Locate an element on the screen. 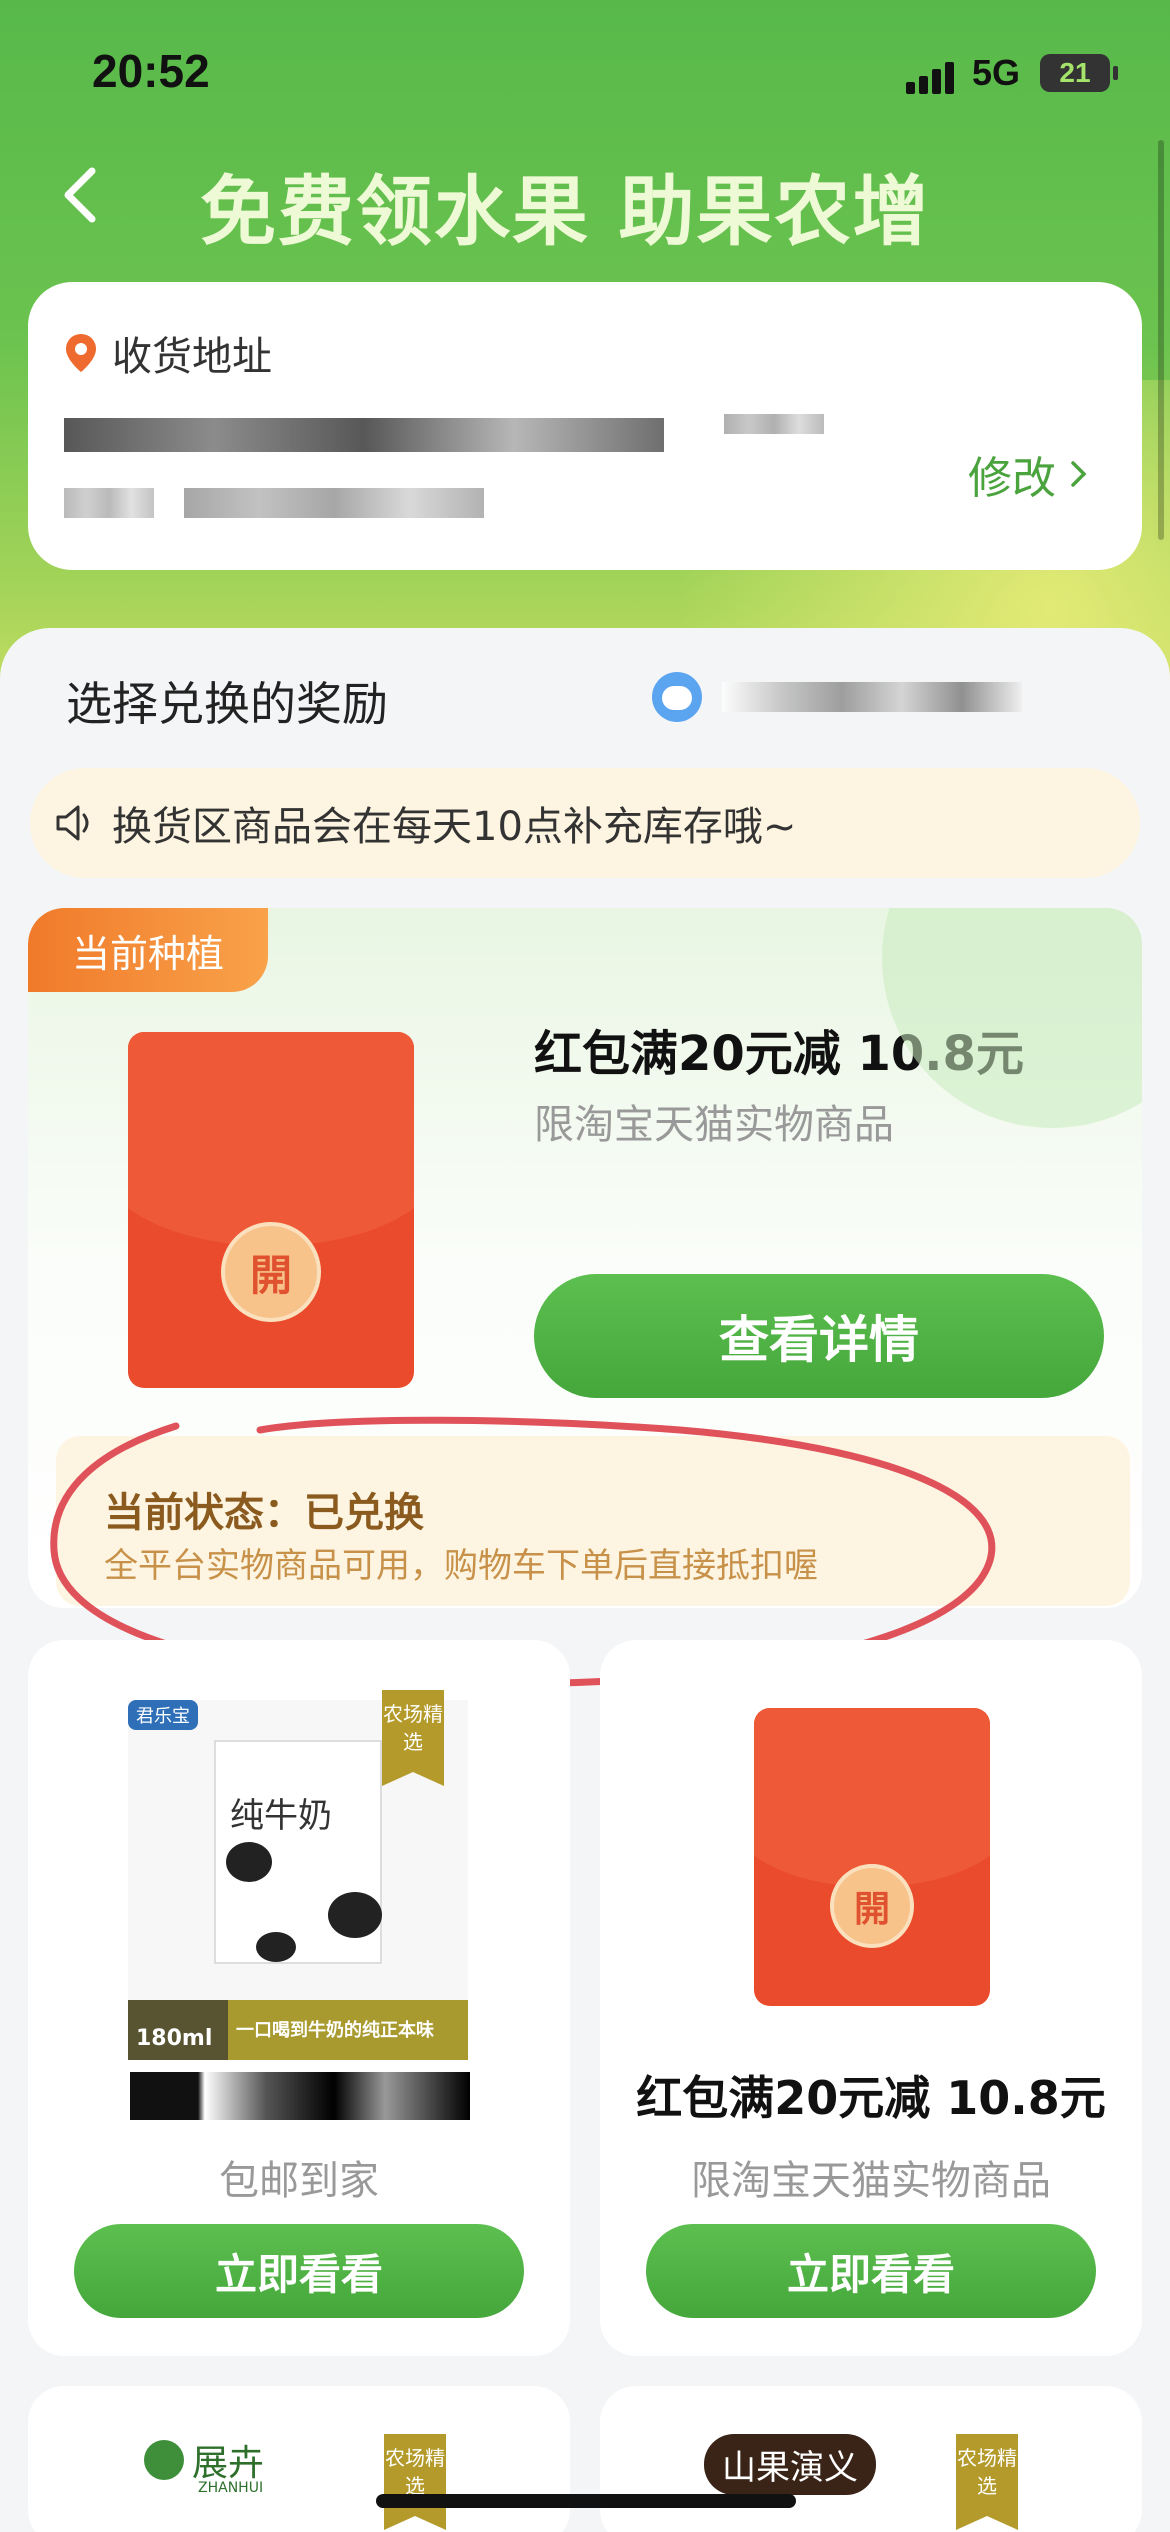 The height and width of the screenshot is (2532, 1170). milk-pack-text: 纯牛奶 is located at coordinates (281, 1816).